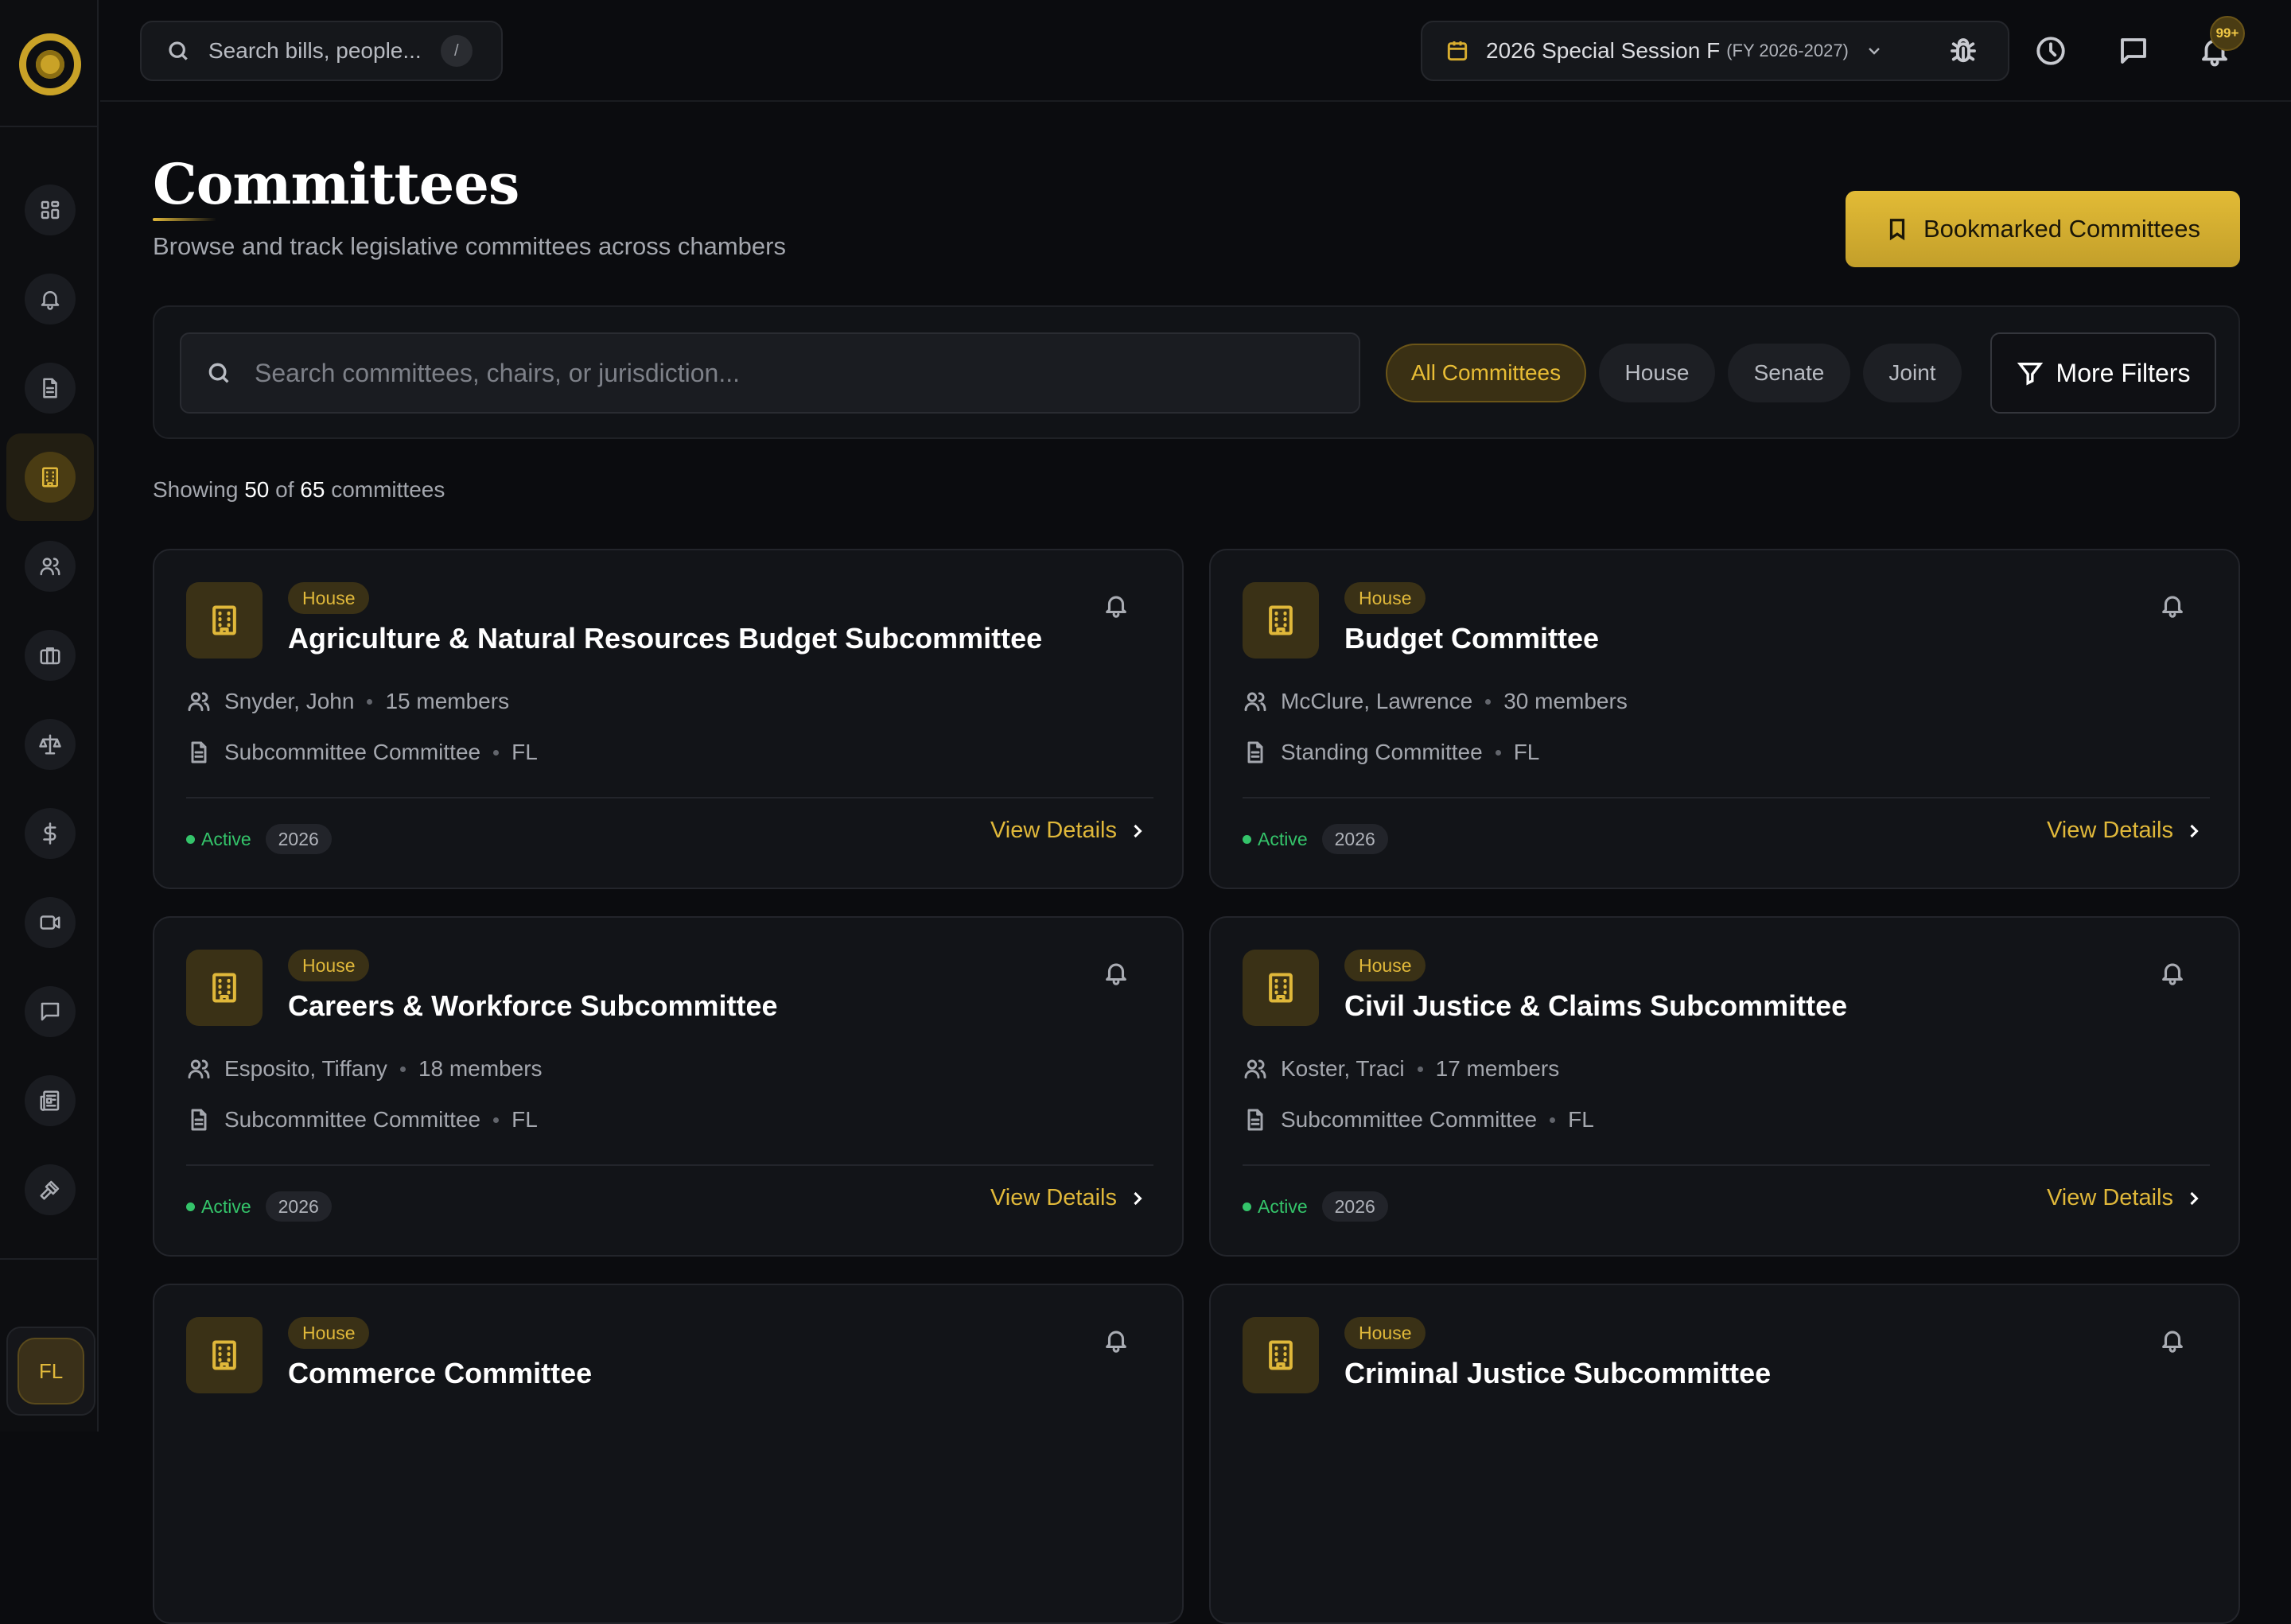 The height and width of the screenshot is (1624, 2291). I want to click on summary-shown-count: 50, so click(257, 489).